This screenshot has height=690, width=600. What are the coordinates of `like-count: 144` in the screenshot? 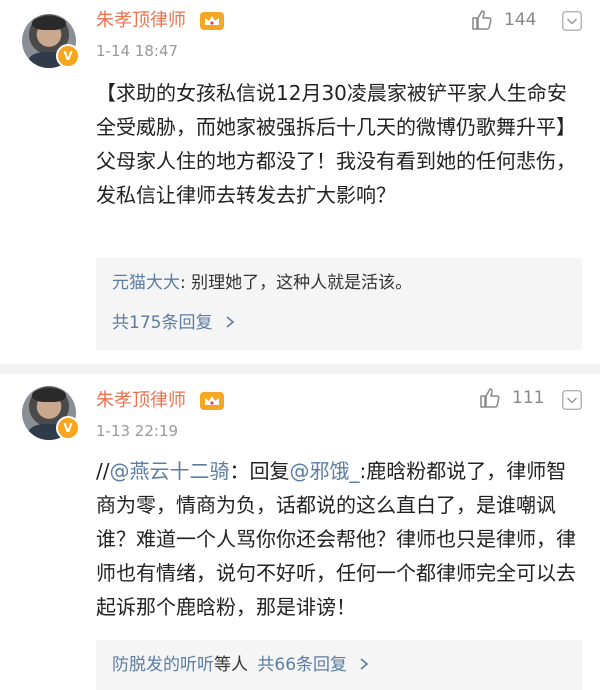 It's located at (520, 20).